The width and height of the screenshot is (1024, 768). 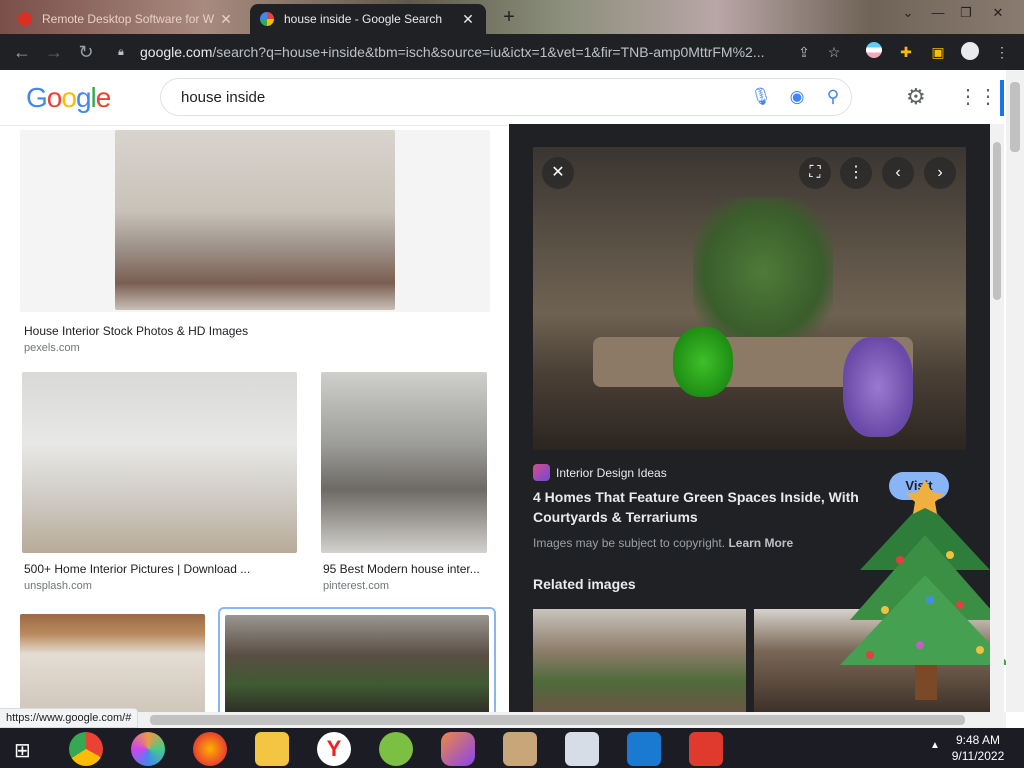 I want to click on tab-remote-desktop: Remote Desktop Software for W ✕, so click(x=126, y=19).